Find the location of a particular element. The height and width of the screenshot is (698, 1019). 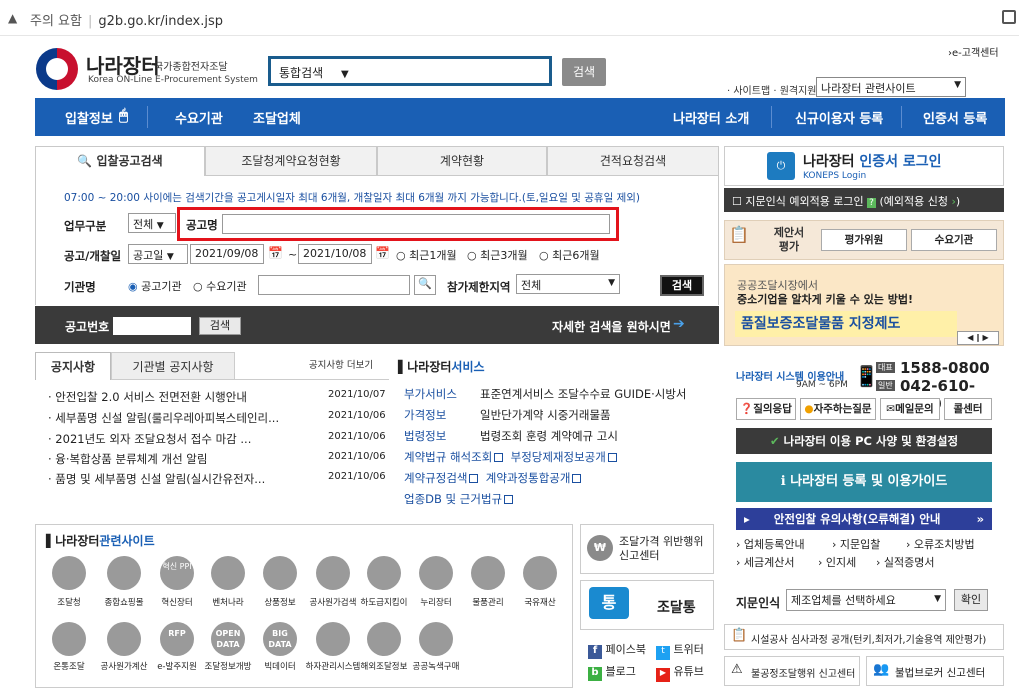

related-site-label: 하도급지킴이 is located at coordinates (384, 602).